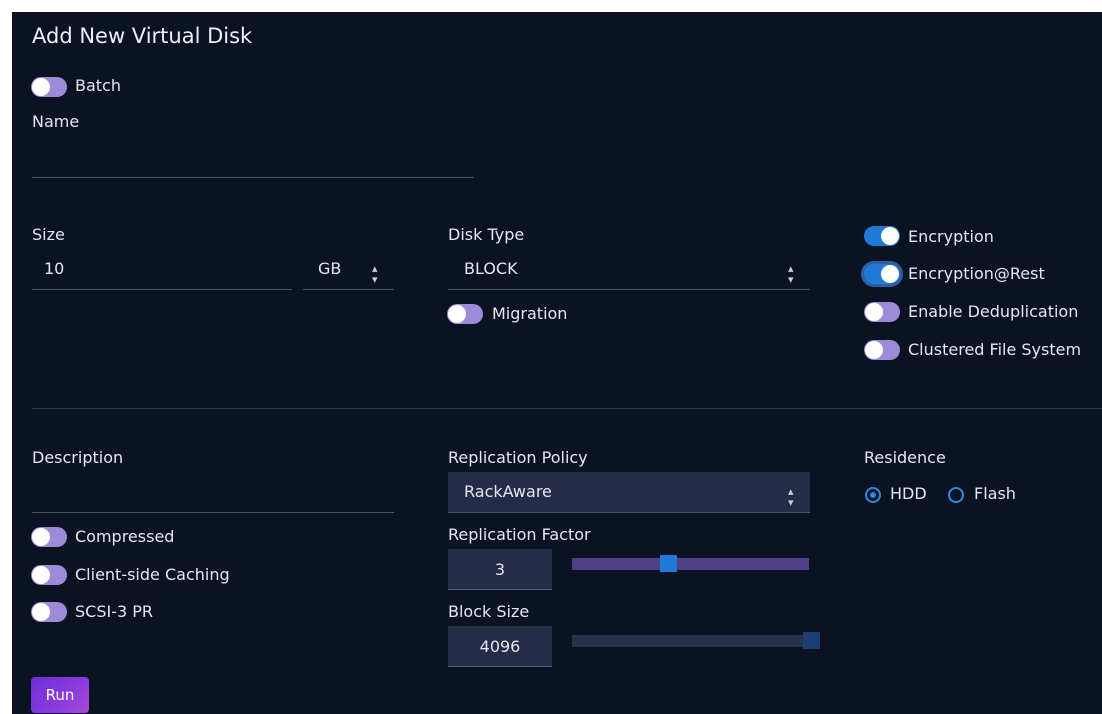 The image size is (1102, 714). I want to click on scsi-label: SCSI-3 PR, so click(114, 611).